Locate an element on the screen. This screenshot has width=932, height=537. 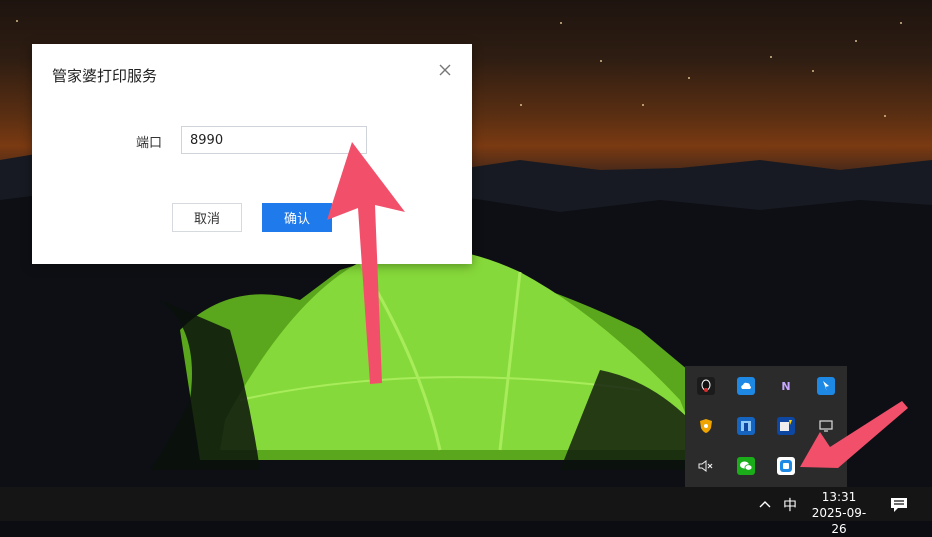
taskbar-clock: 13:31 2025-09-26 is located at coordinates (839, 513).